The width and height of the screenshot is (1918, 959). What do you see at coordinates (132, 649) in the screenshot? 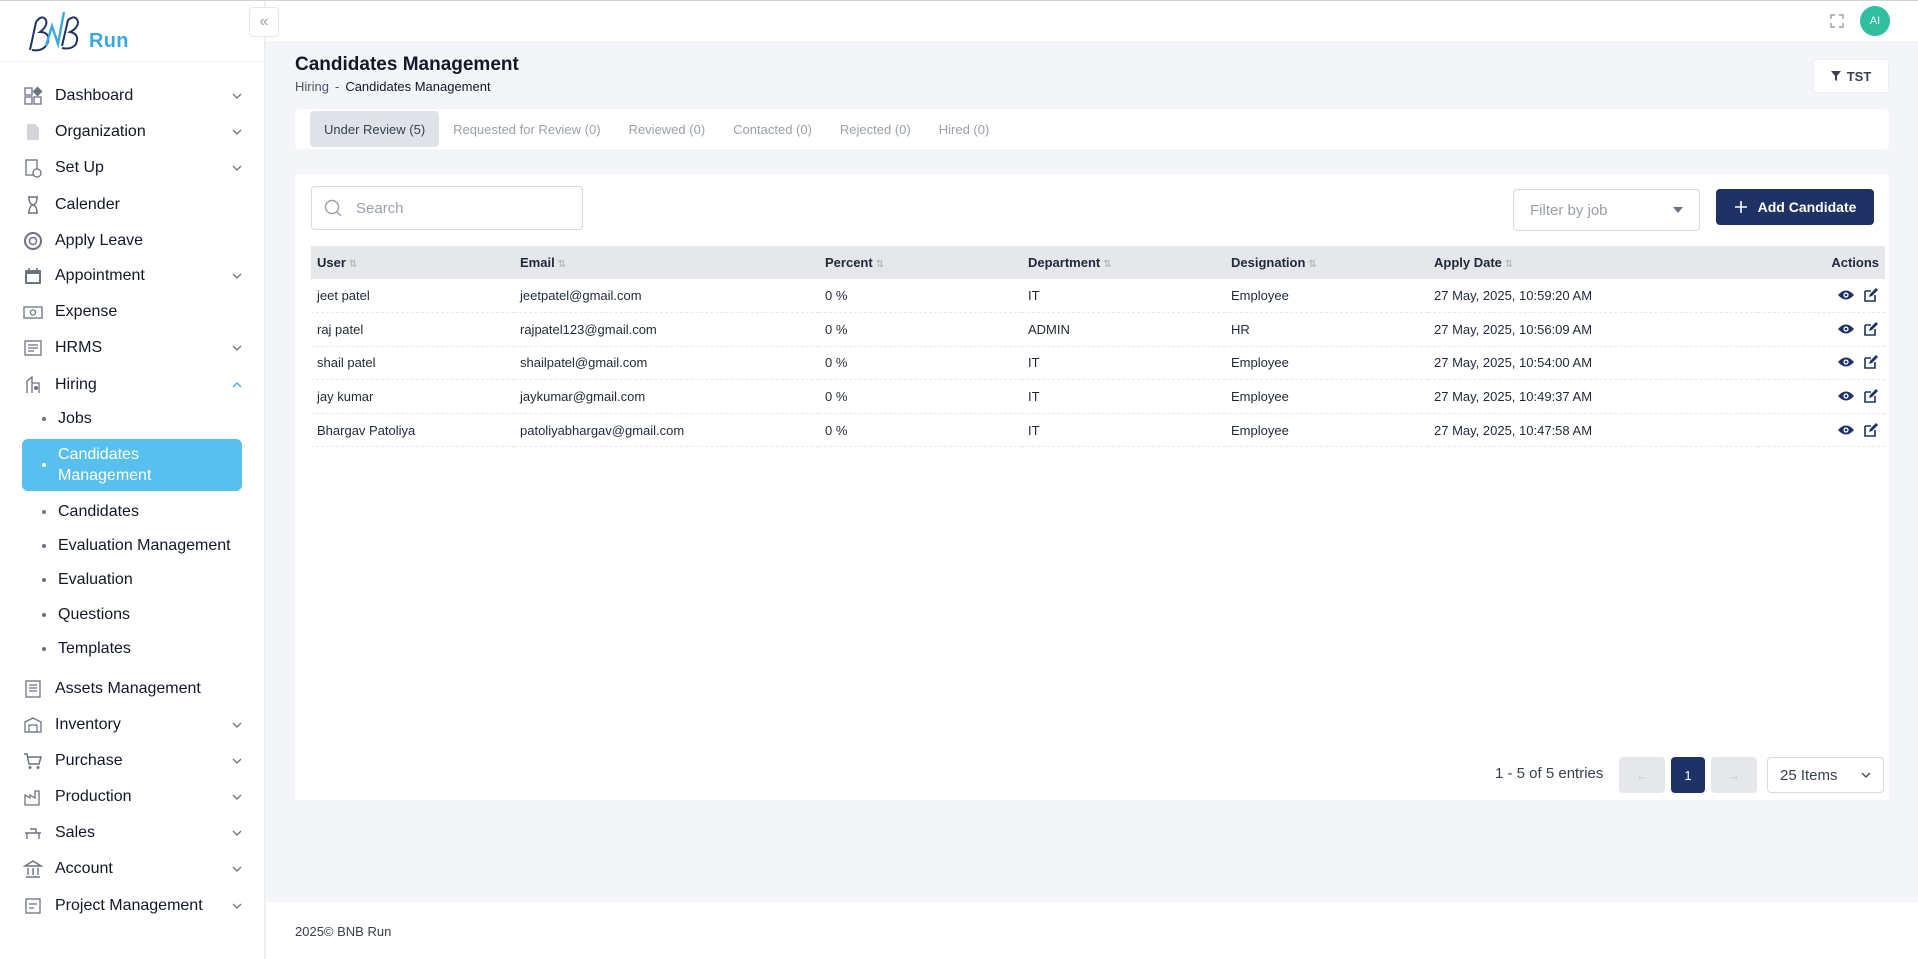
I see `sidebar-subitem-templates: Templates` at bounding box center [132, 649].